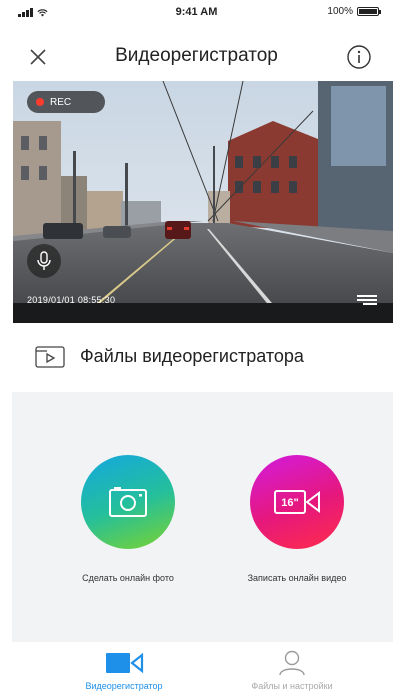  What do you see at coordinates (61, 102) in the screenshot?
I see `rec-label: REC` at bounding box center [61, 102].